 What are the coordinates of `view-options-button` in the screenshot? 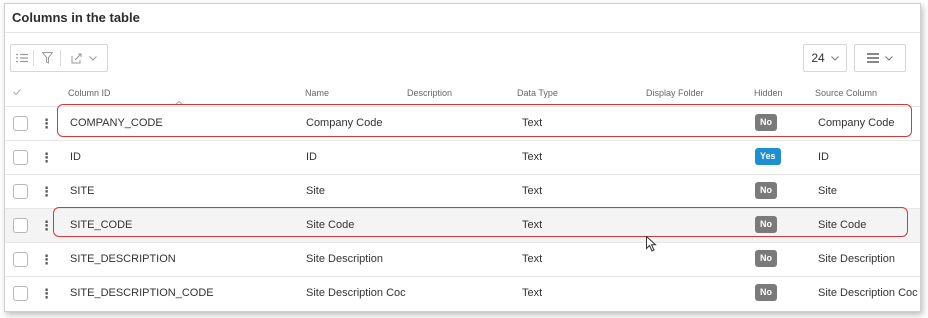 It's located at (880, 58).